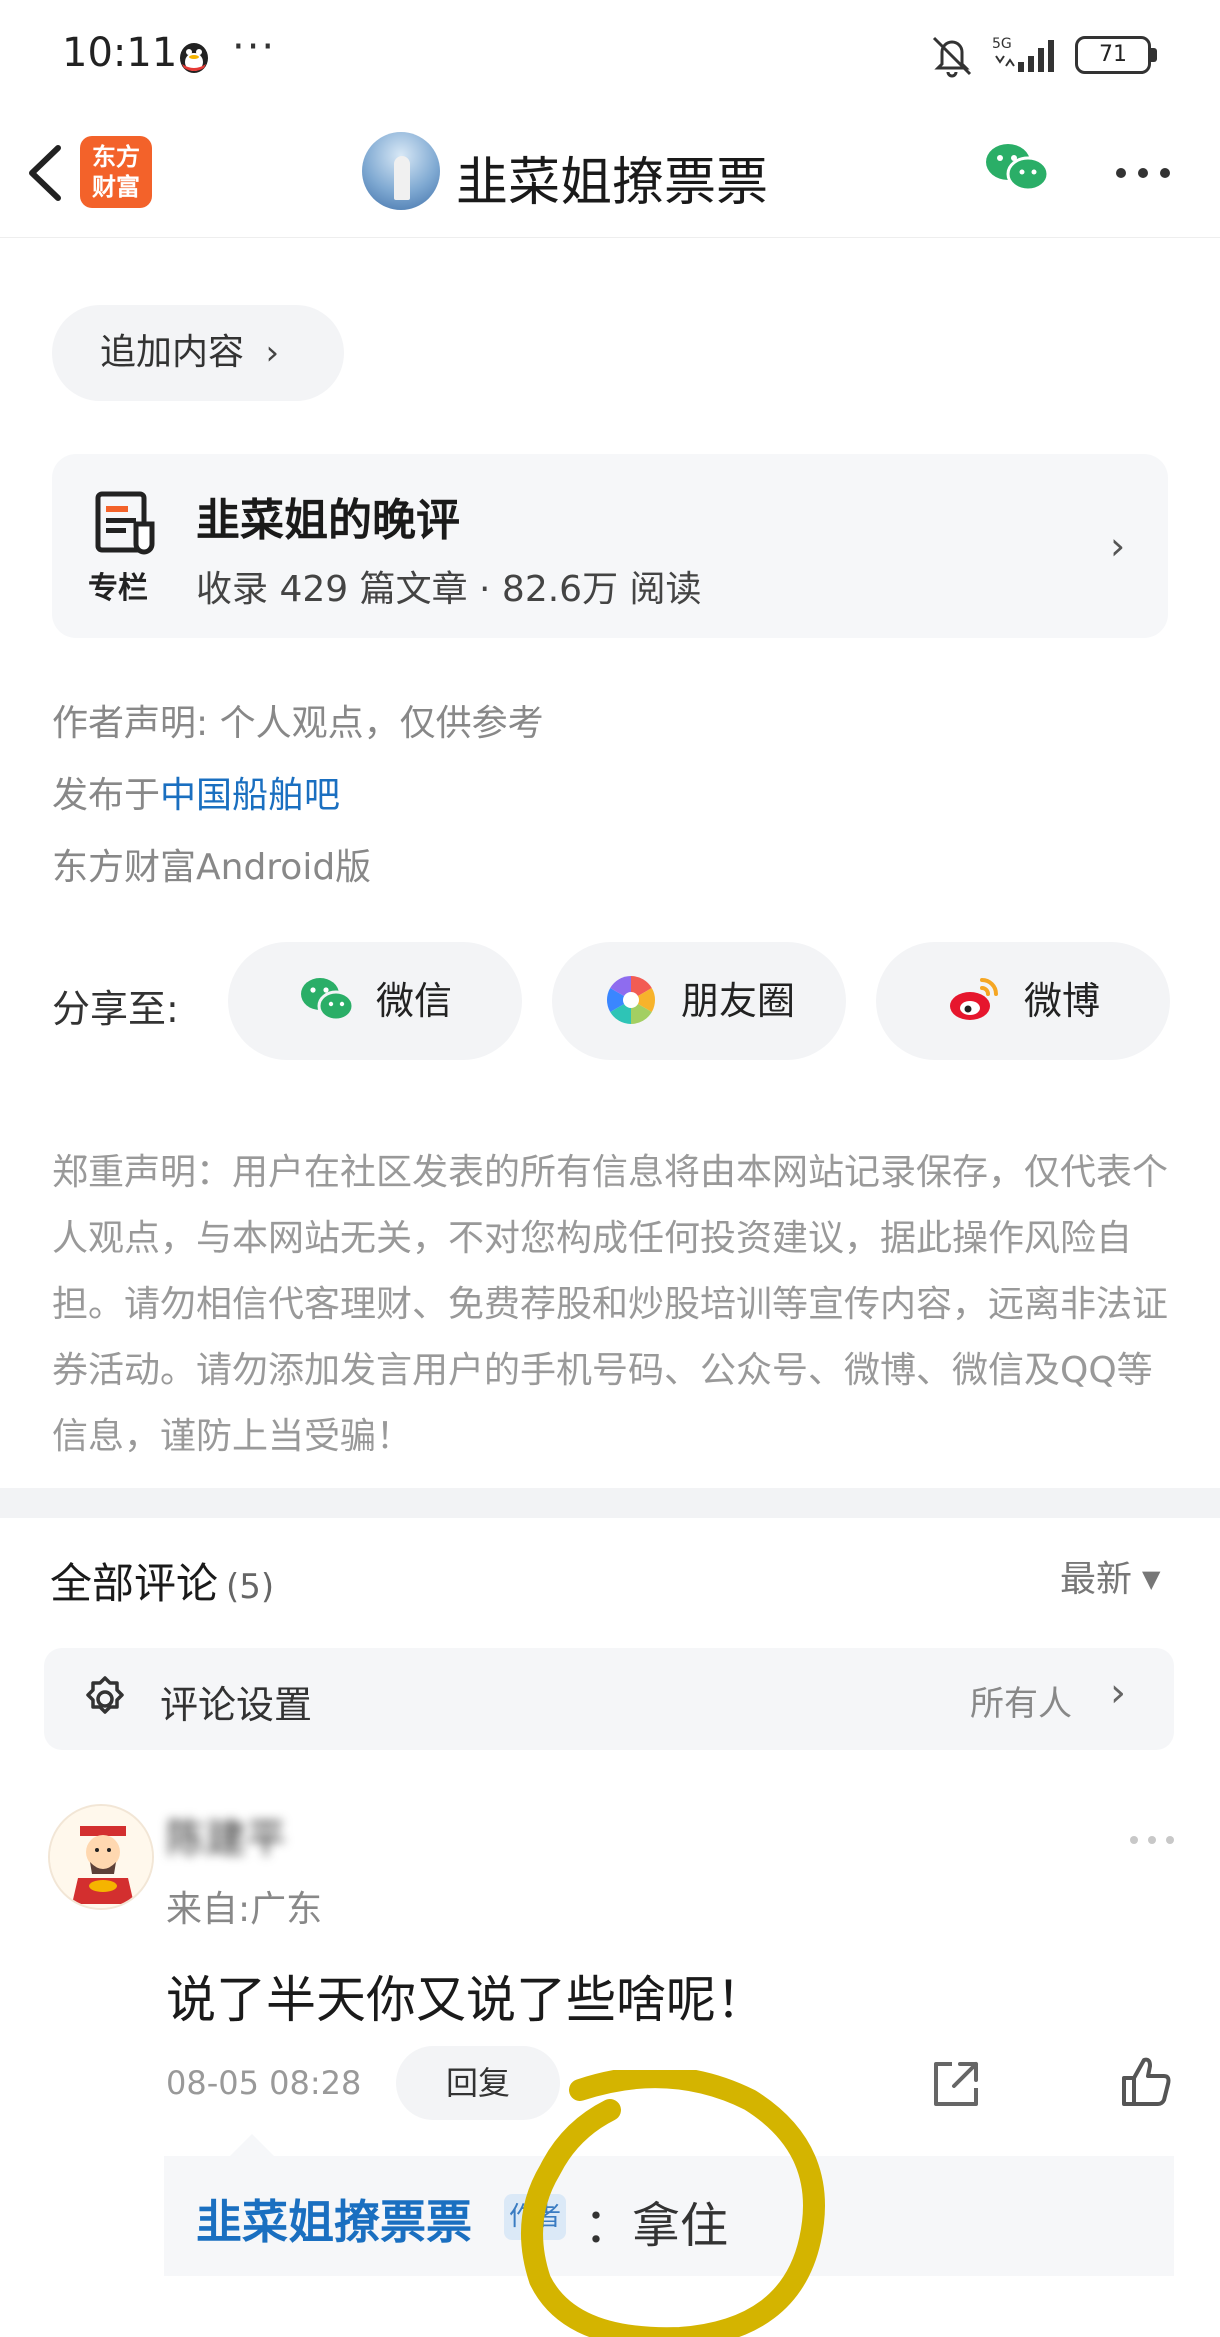 Image resolution: width=1220 pixels, height=2337 pixels. What do you see at coordinates (630, 999) in the screenshot?
I see `moments-icon` at bounding box center [630, 999].